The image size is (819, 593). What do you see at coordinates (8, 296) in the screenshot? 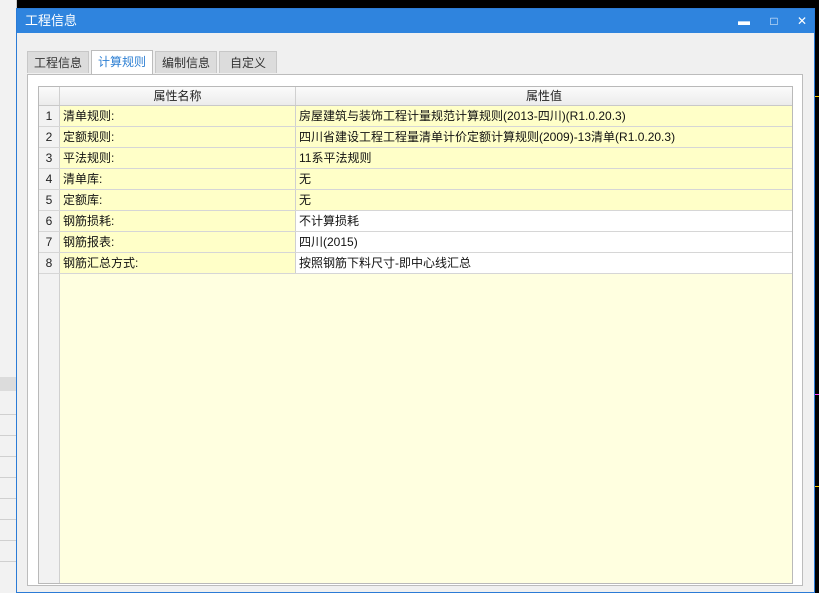
I see `background-app-left-panel` at bounding box center [8, 296].